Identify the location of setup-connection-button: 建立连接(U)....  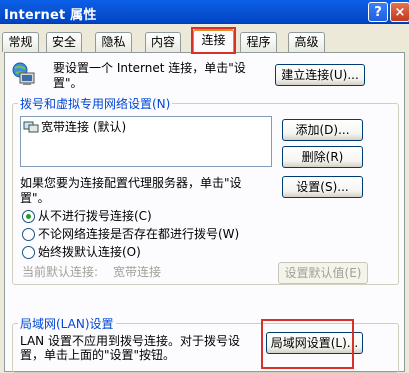
(320, 75).